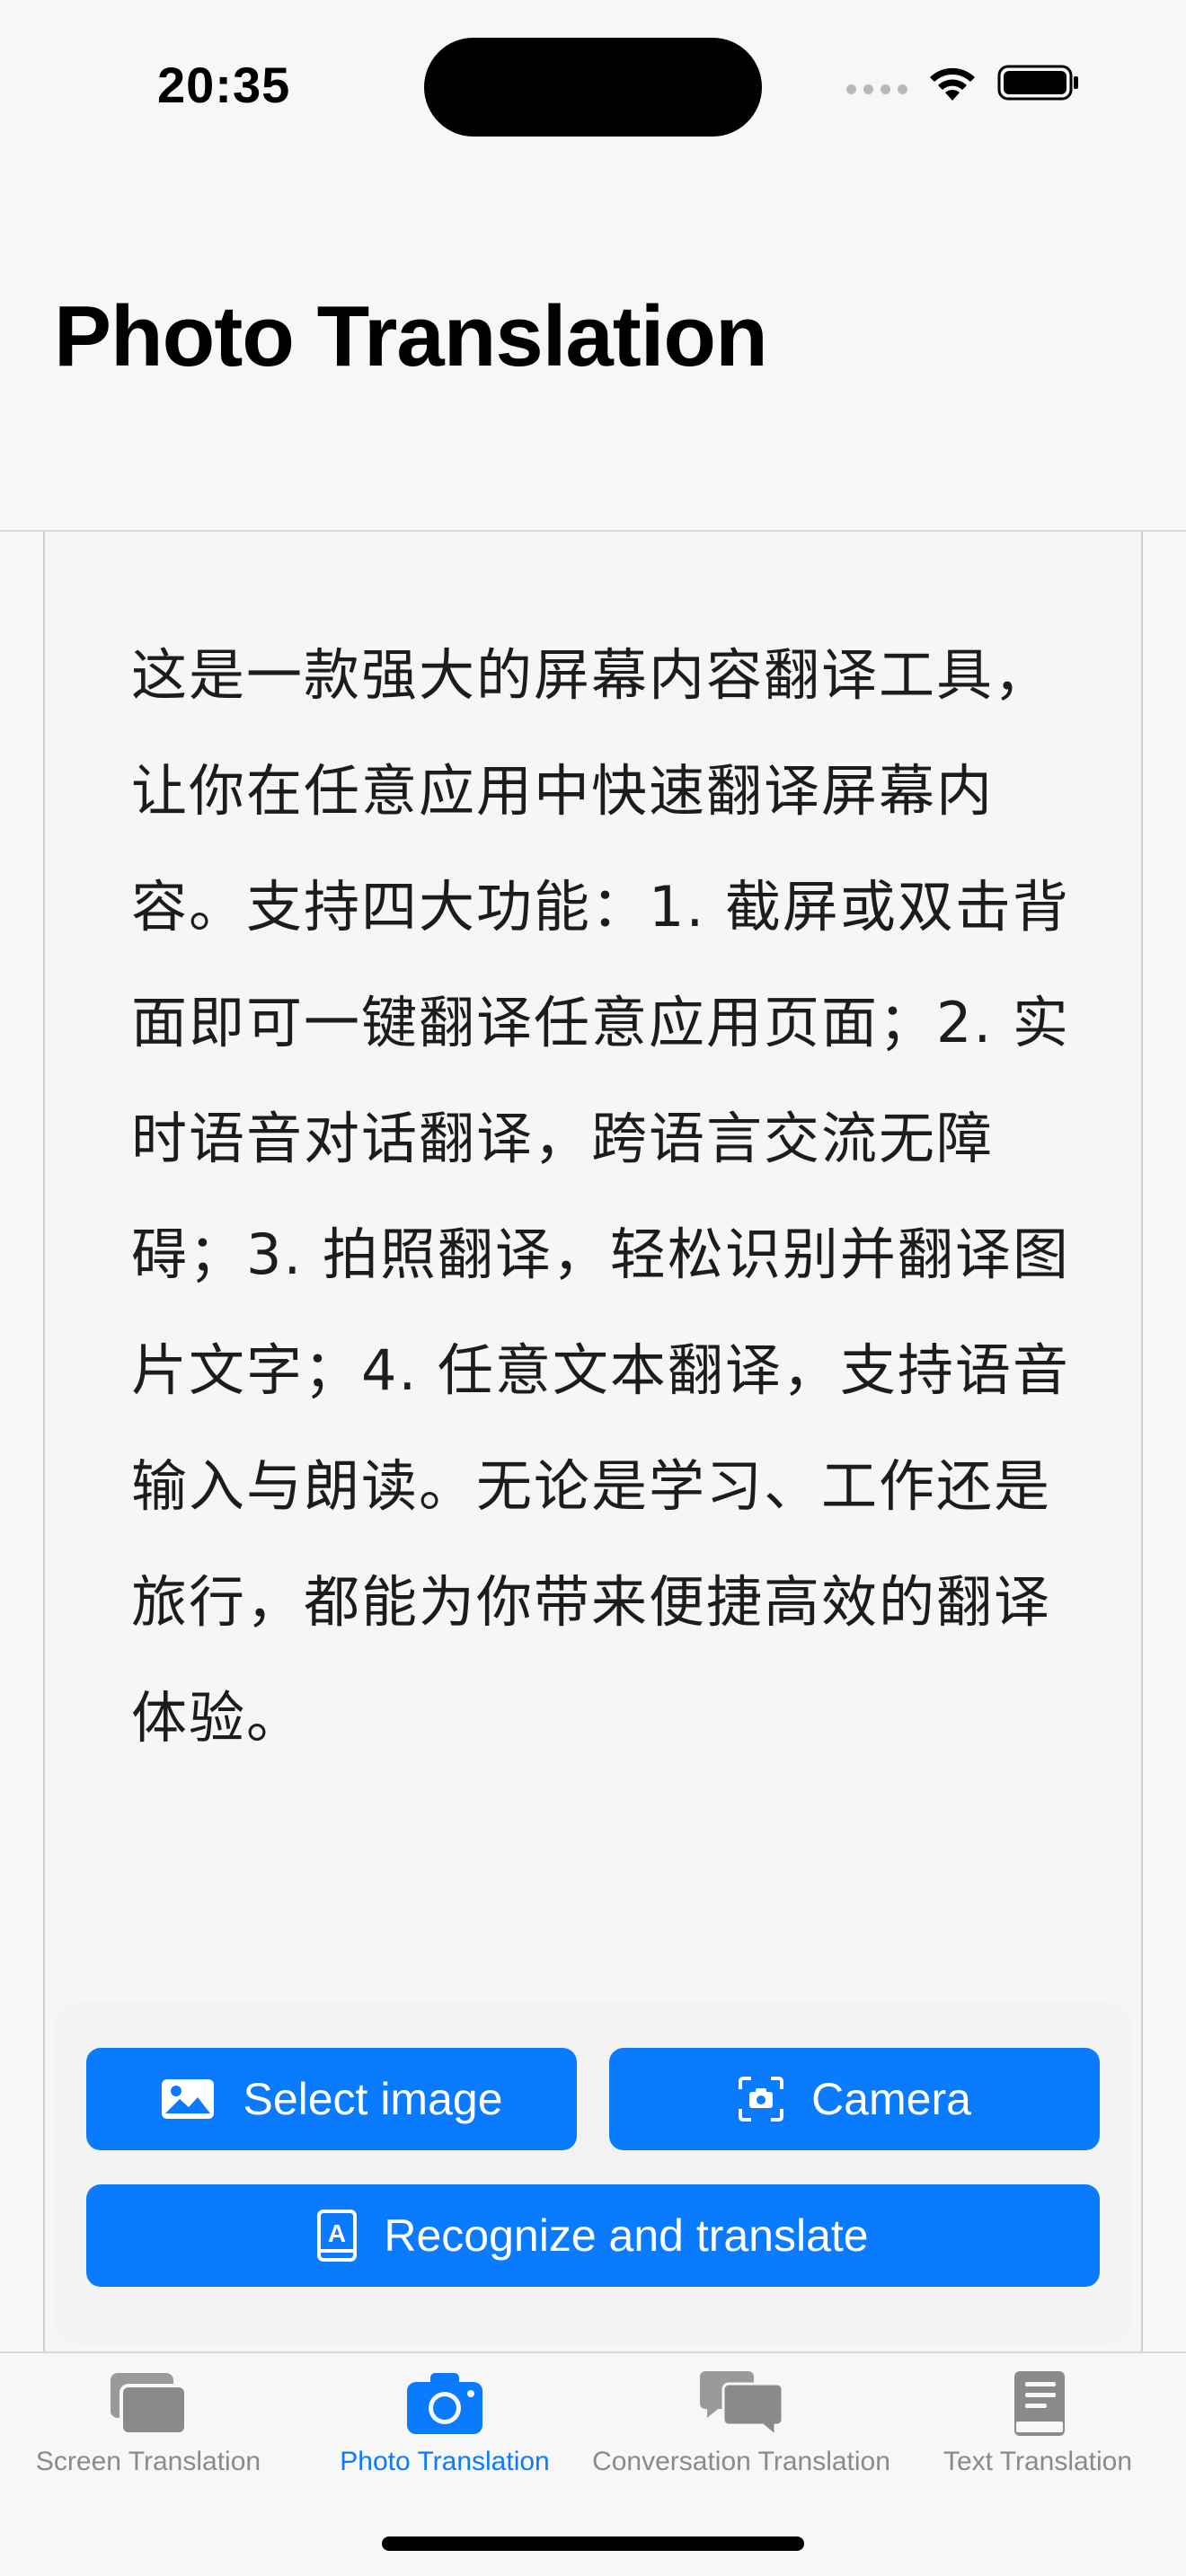  I want to click on svg-text: A, so click(337, 2233).